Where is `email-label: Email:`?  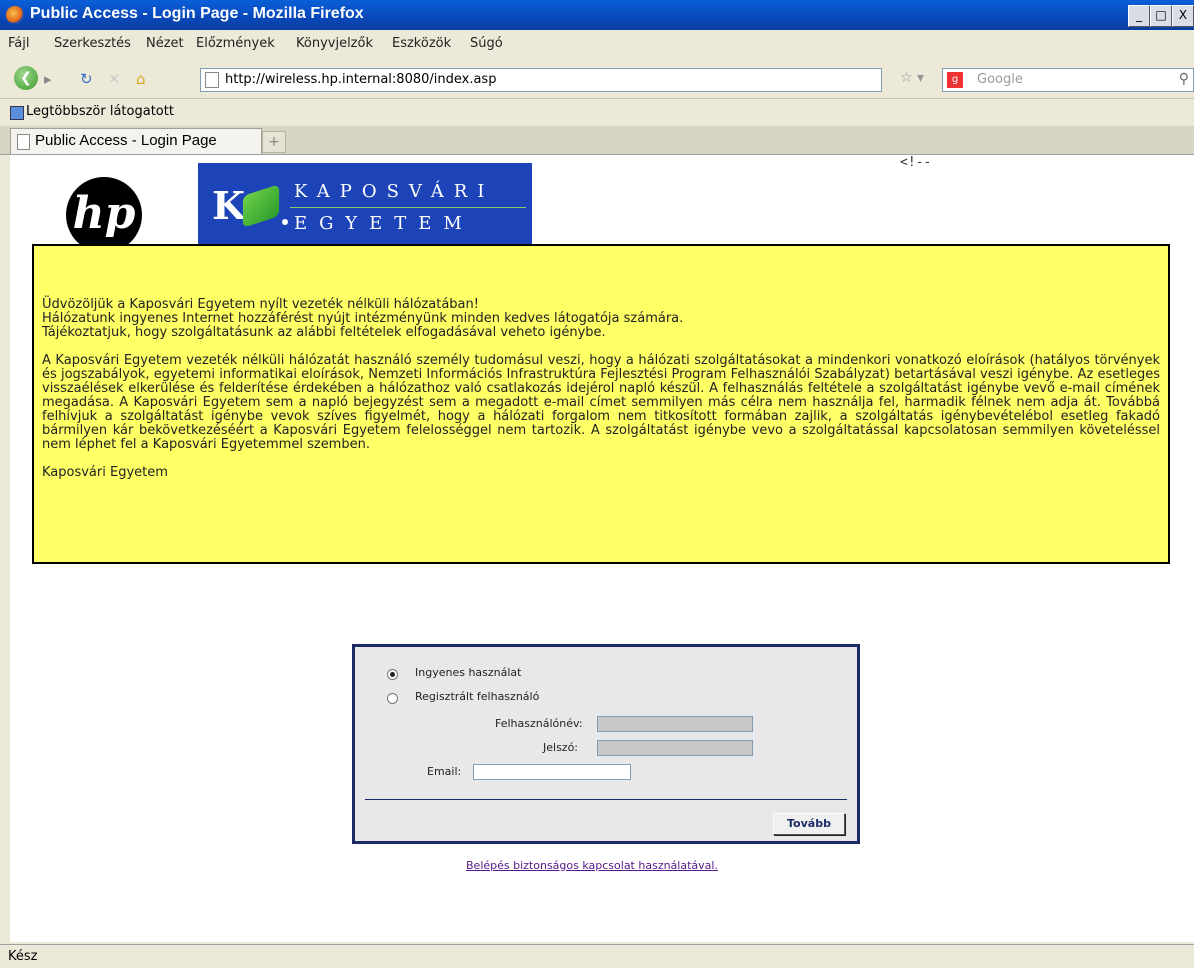
email-label: Email: is located at coordinates (444, 771).